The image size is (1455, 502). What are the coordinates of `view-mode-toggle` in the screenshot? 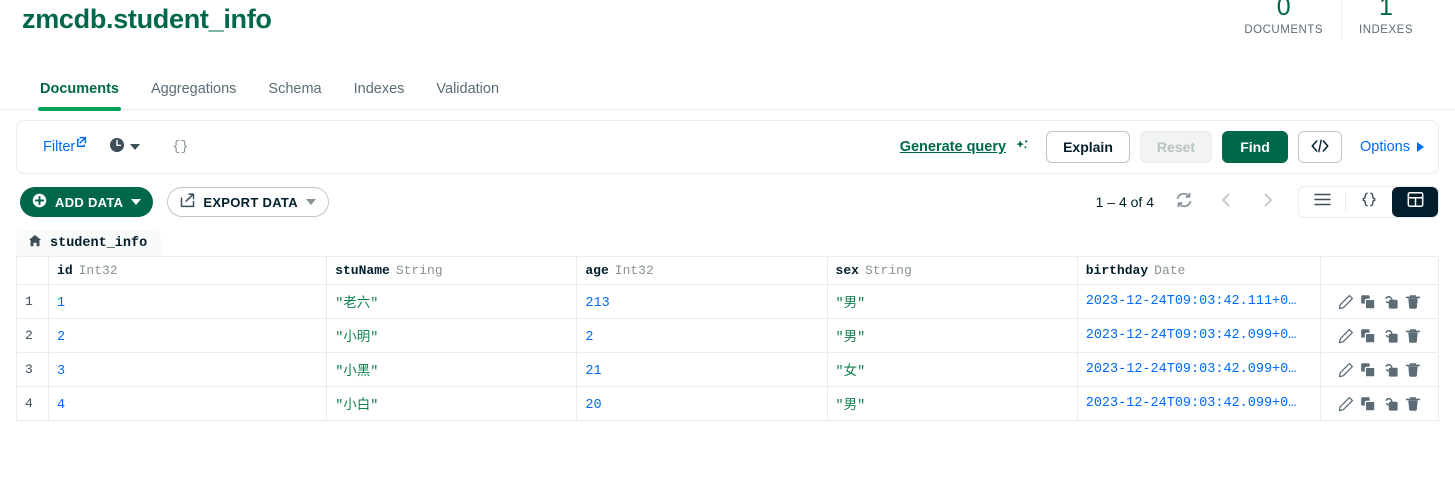 It's located at (1368, 202).